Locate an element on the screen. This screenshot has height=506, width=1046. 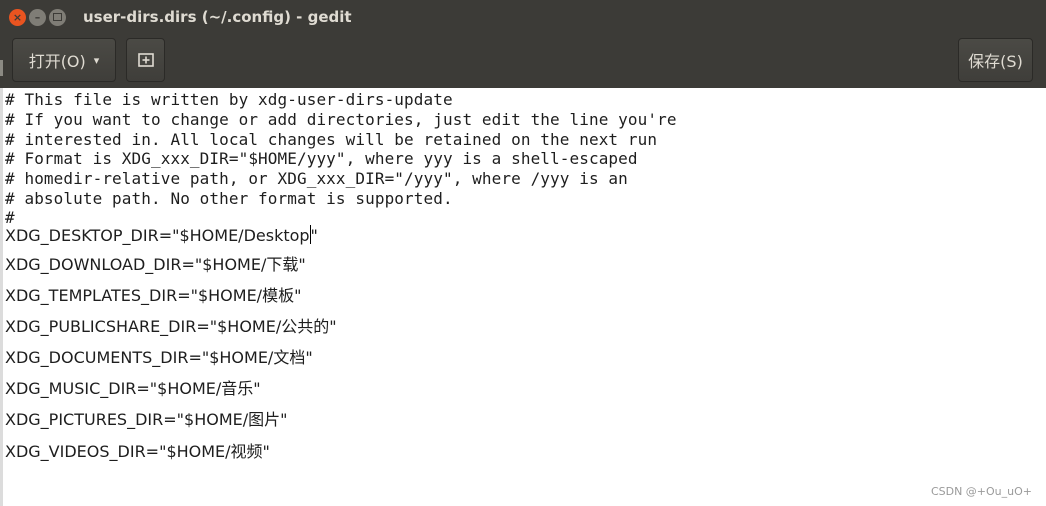
maximize-icon is located at coordinates (57, 17).